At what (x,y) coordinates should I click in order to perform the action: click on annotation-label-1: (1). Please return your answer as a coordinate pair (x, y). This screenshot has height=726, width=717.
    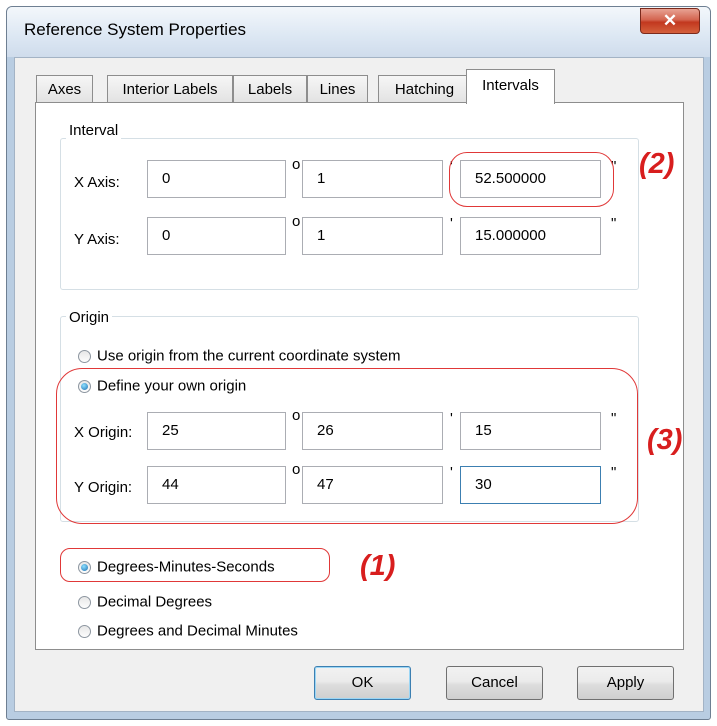
    Looking at the image, I should click on (378, 566).